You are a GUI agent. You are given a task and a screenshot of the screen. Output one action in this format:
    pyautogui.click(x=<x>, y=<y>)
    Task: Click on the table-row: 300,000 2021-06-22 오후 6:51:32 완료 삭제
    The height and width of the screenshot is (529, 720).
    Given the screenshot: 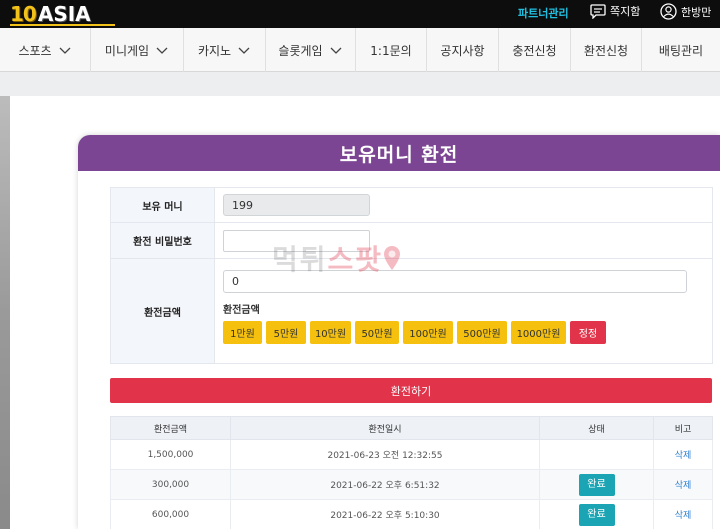 What is the action you would take?
    pyautogui.click(x=411, y=484)
    